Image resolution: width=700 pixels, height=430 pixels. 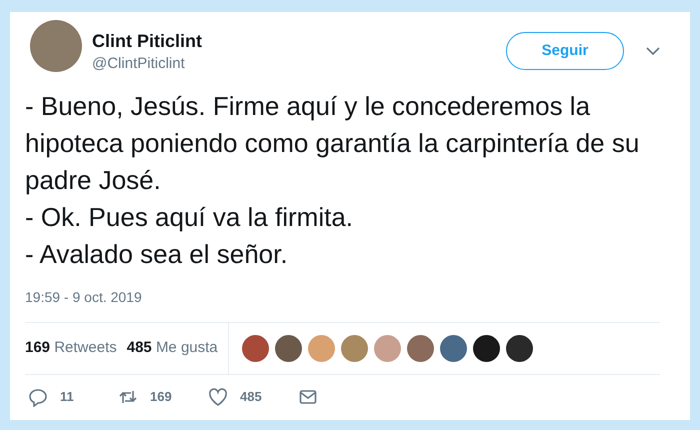 I want to click on author-handle: @ClintPiticlint, so click(x=147, y=64).